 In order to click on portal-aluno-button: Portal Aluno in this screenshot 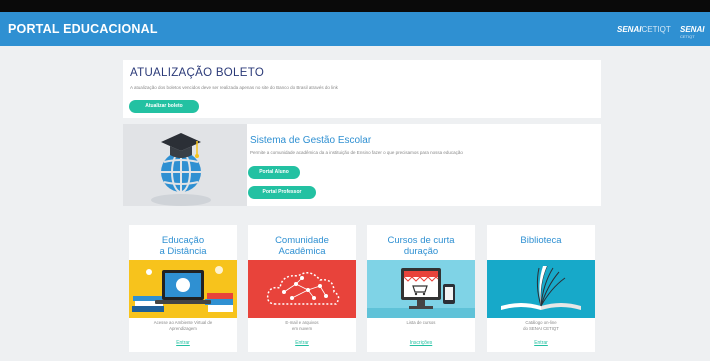, I will do `click(274, 172)`.